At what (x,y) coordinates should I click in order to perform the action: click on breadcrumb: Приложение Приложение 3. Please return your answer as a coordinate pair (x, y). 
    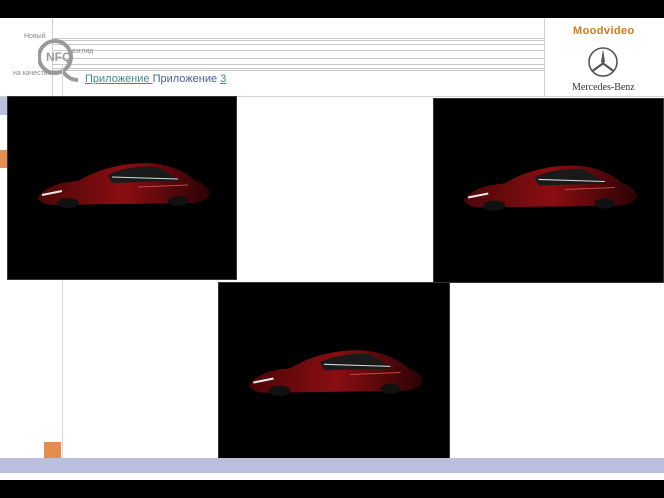
    Looking at the image, I should click on (155, 79).